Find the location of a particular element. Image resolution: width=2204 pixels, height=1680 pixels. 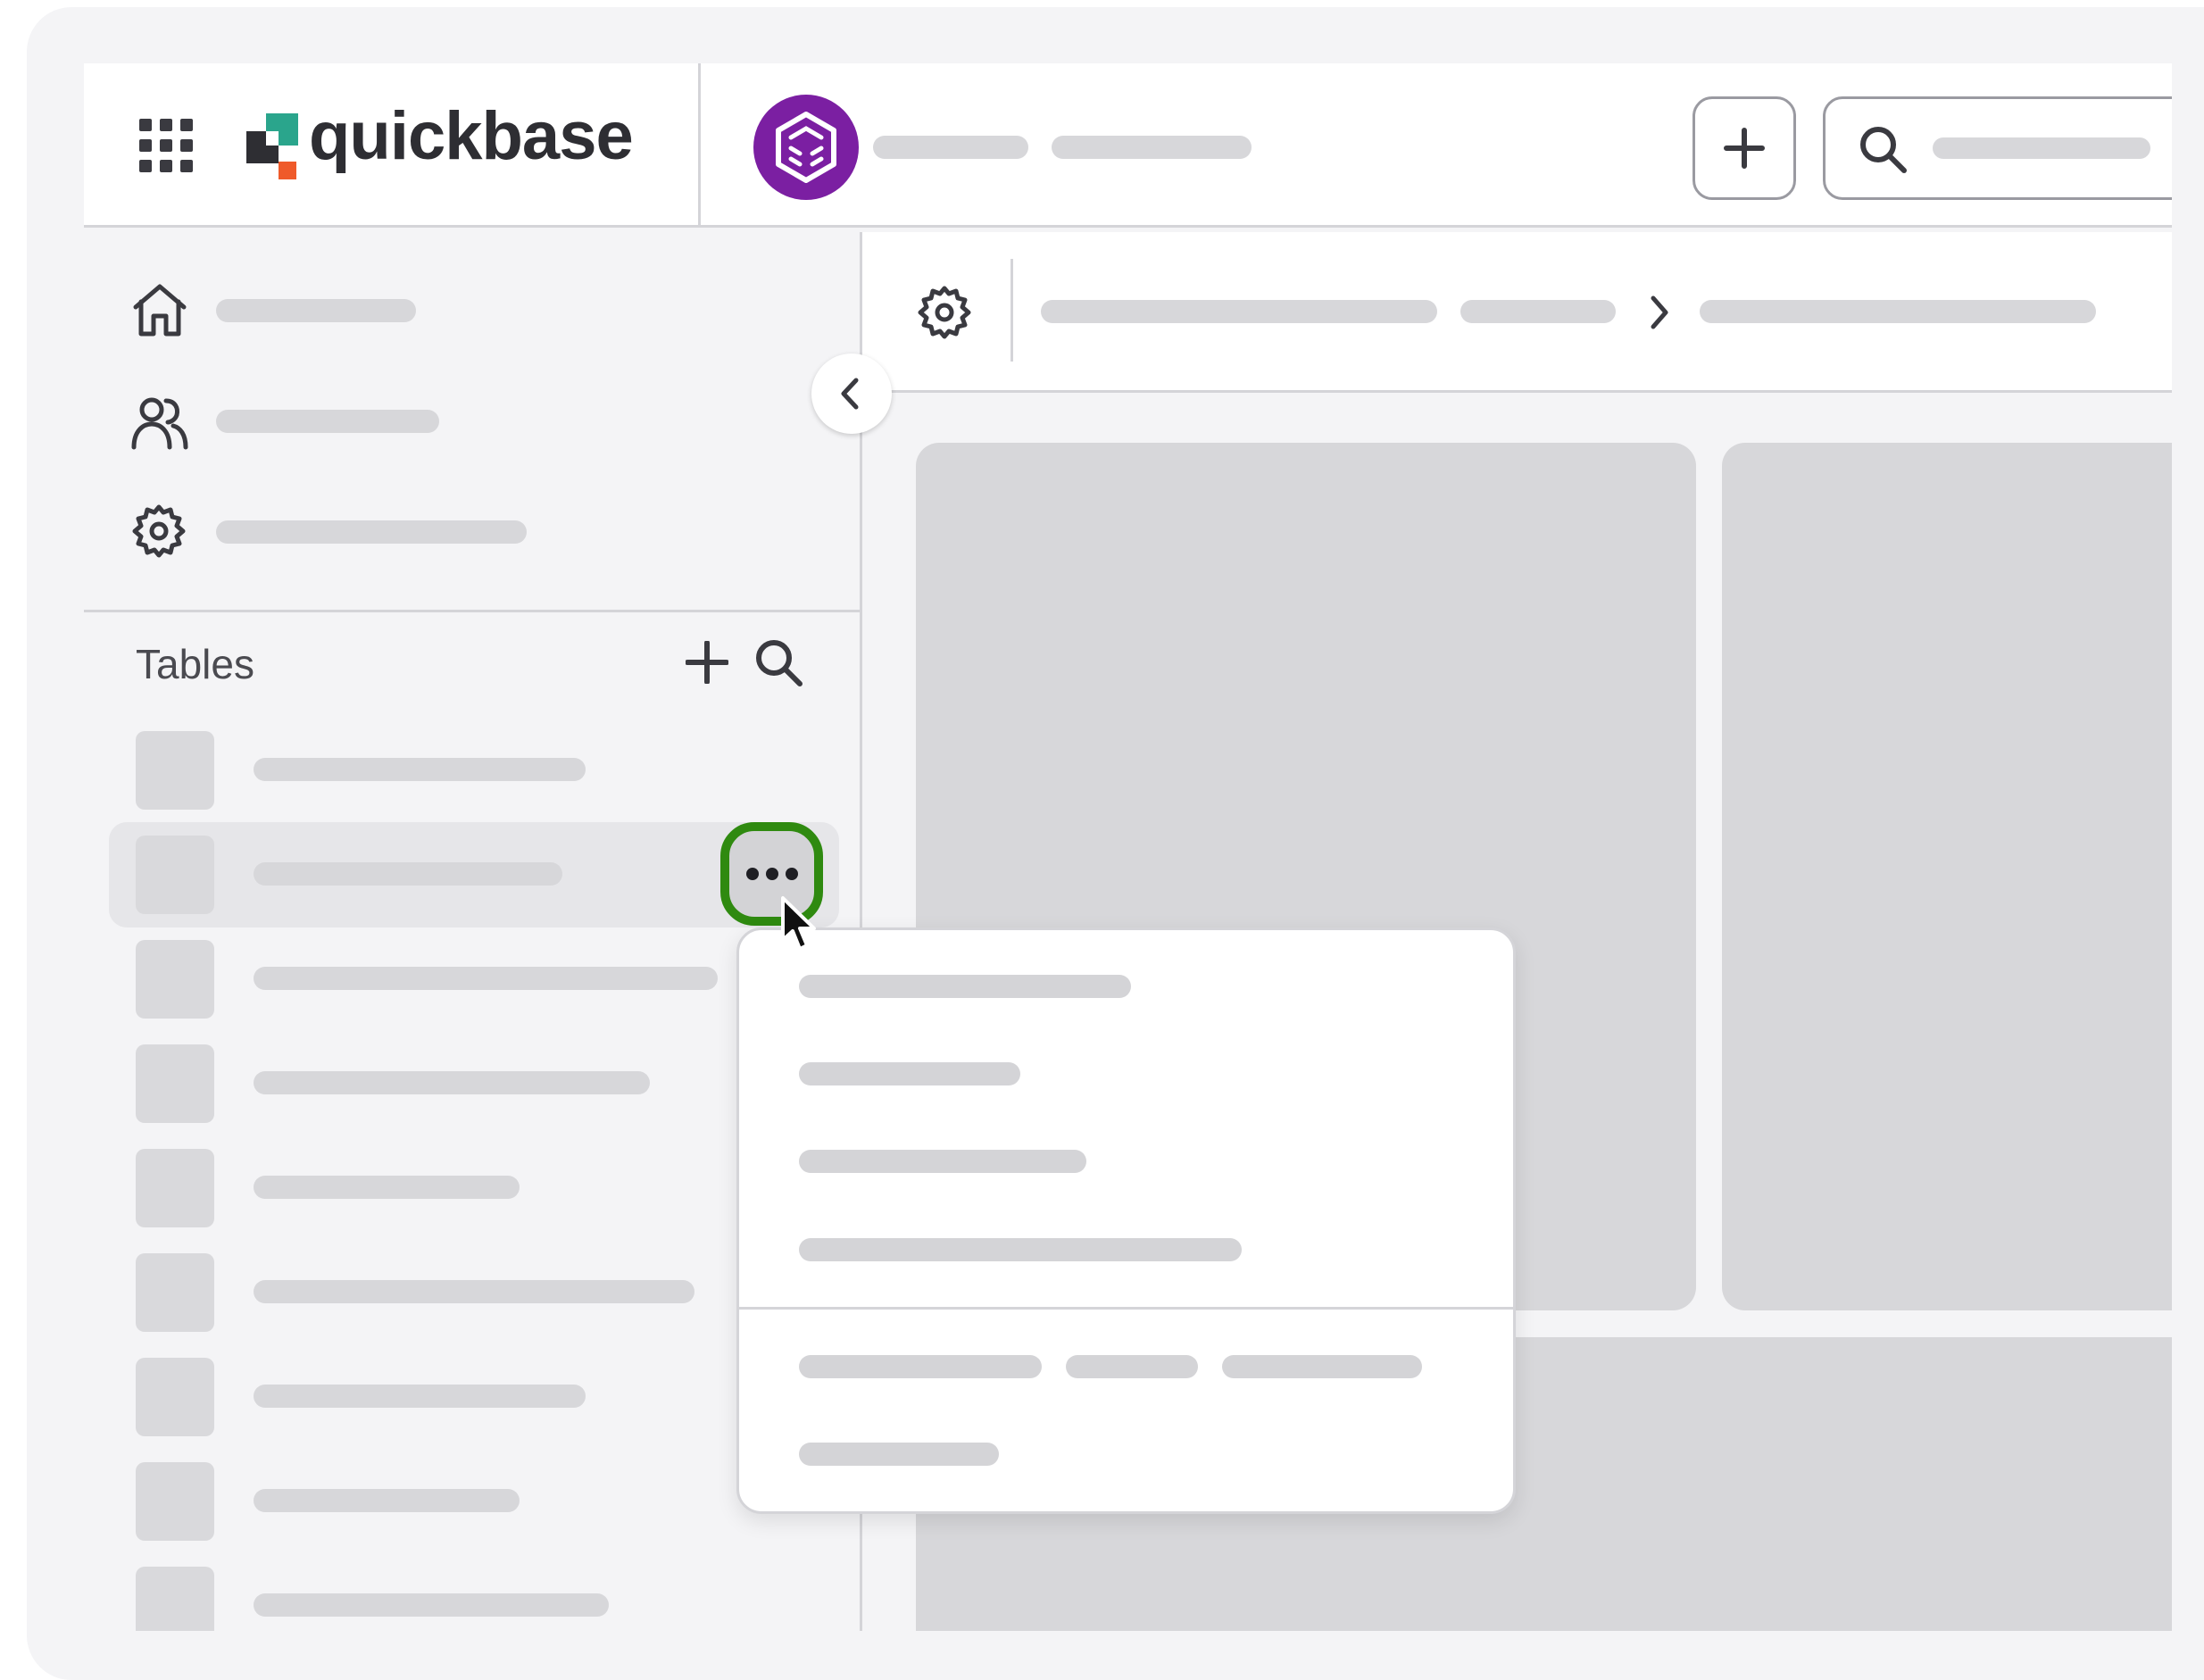

sidebar-divider is located at coordinates (473, 611).